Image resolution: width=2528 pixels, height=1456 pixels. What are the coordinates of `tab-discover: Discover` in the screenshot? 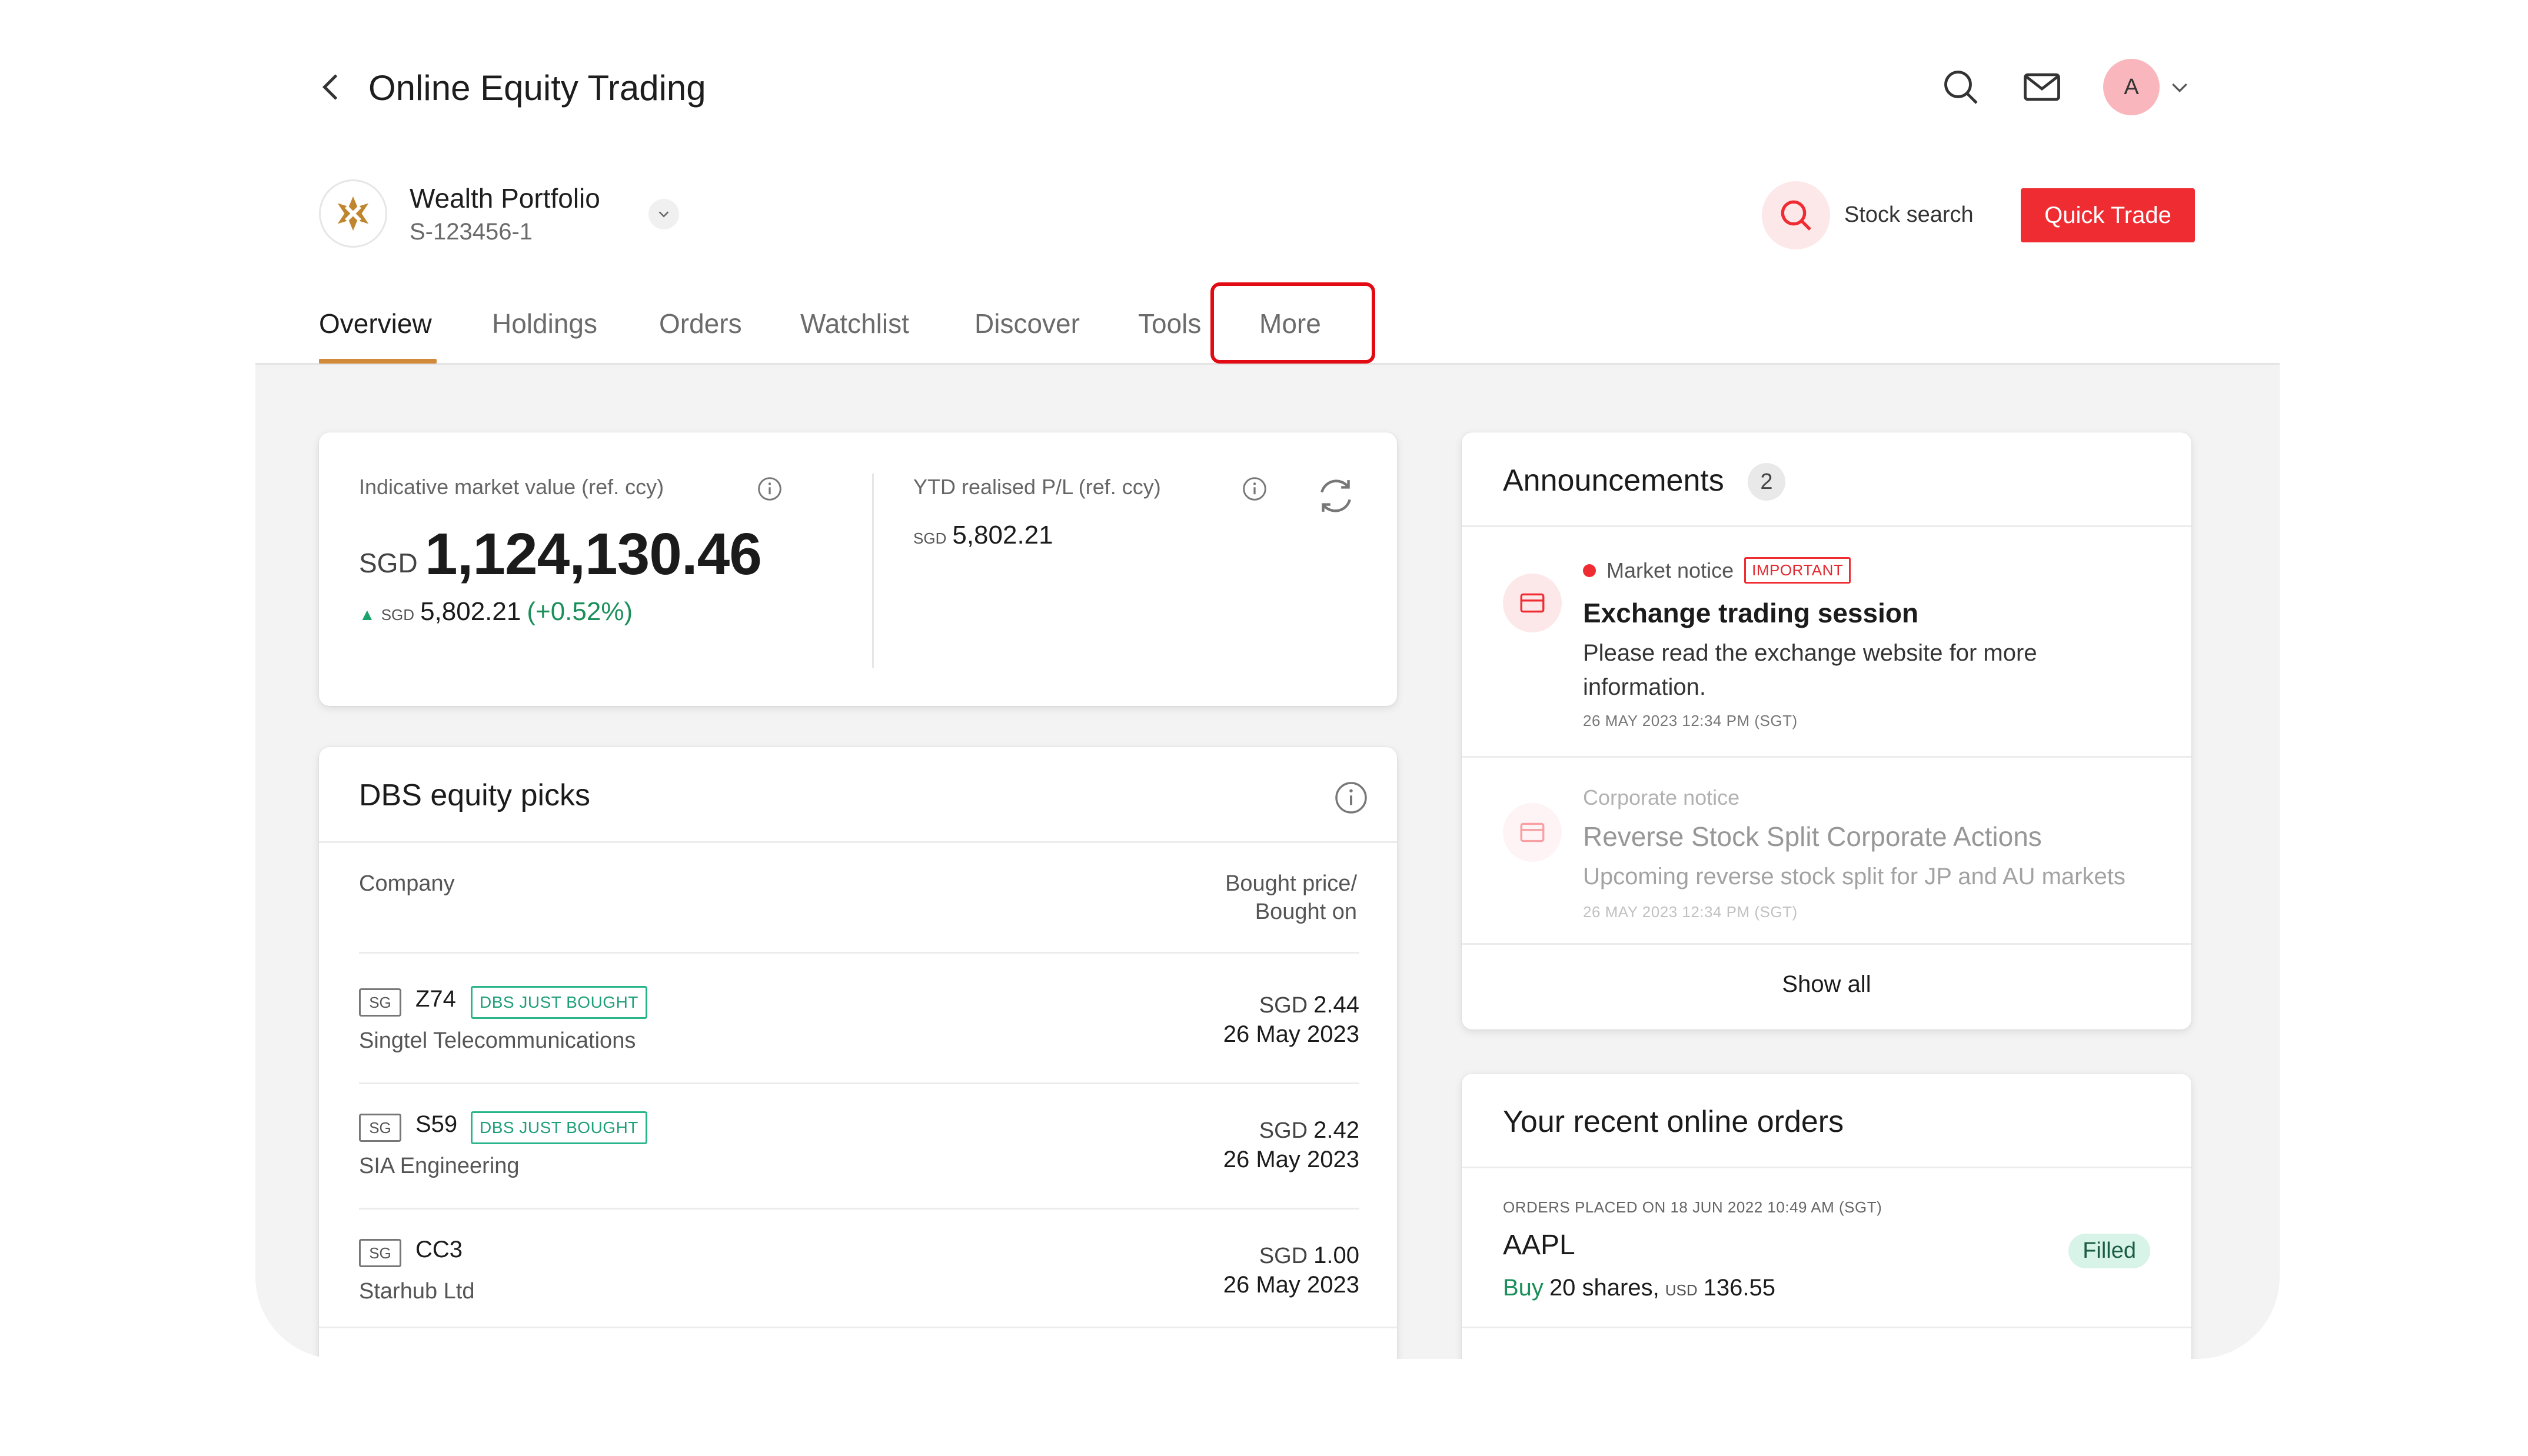 It's located at (1027, 323).